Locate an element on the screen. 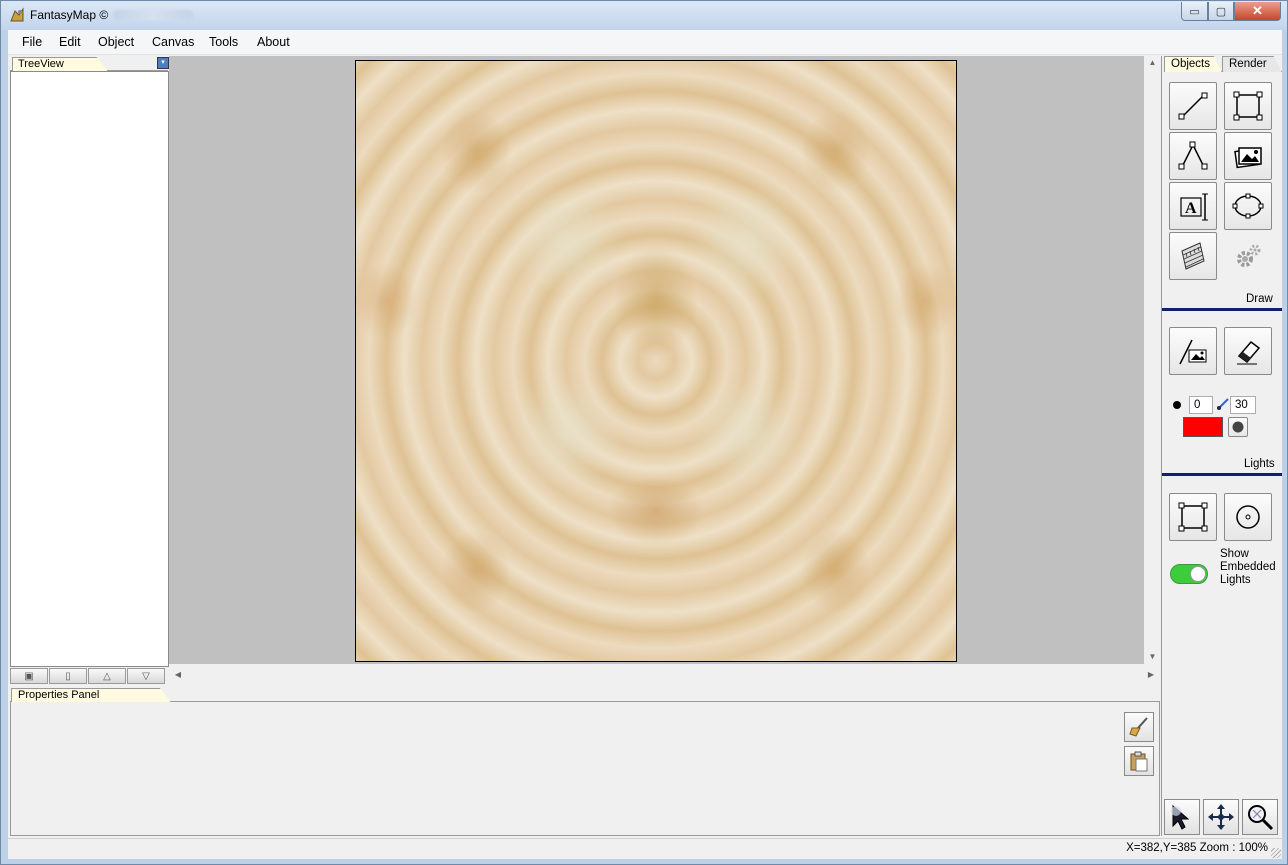 The height and width of the screenshot is (865, 1288). menu-bar: File Edit Object Canvas Tools About is located at coordinates (645, 42).